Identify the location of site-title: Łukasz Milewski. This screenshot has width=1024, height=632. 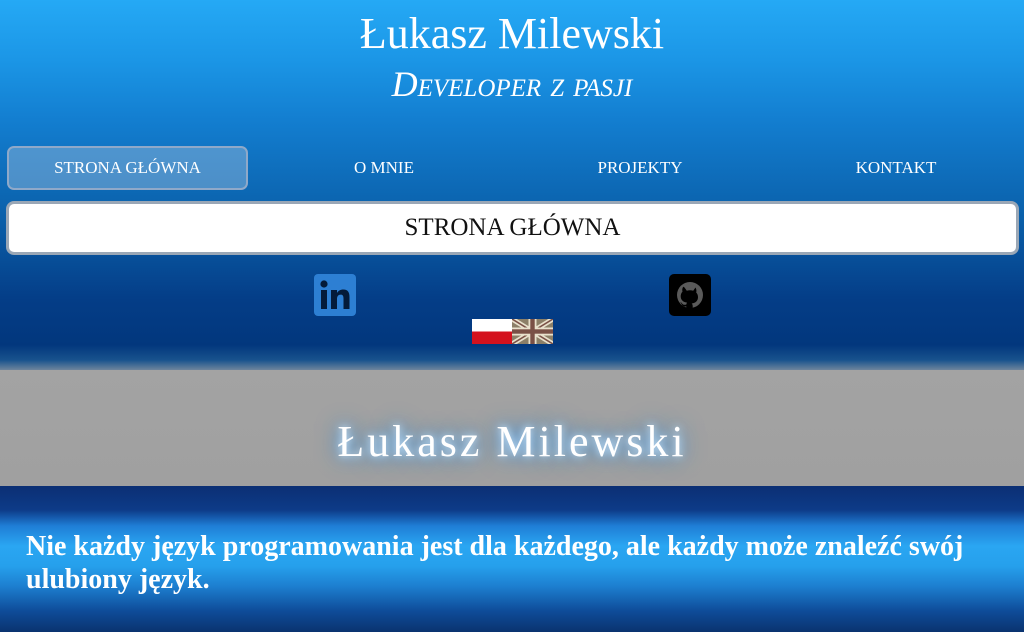
(512, 33).